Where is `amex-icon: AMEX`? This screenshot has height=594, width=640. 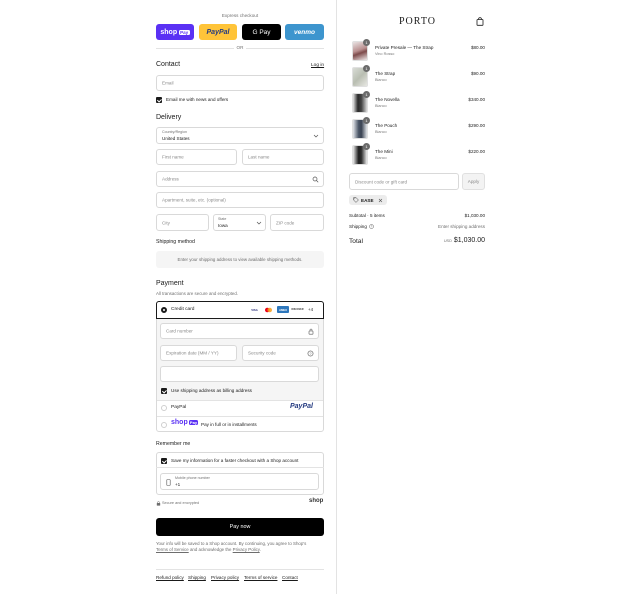 amex-icon: AMEX is located at coordinates (283, 309).